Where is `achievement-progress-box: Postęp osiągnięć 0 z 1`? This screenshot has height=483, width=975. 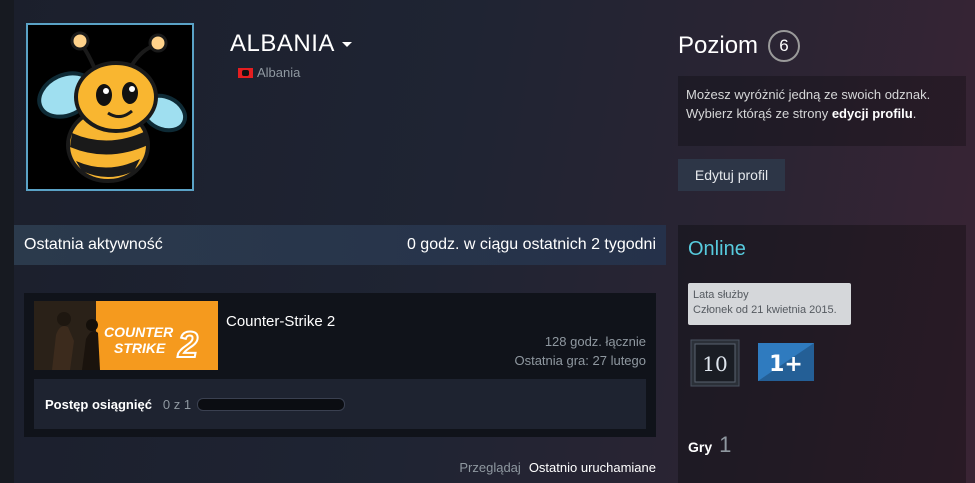
achievement-progress-box: Postęp osiągnięć 0 z 1 is located at coordinates (340, 404).